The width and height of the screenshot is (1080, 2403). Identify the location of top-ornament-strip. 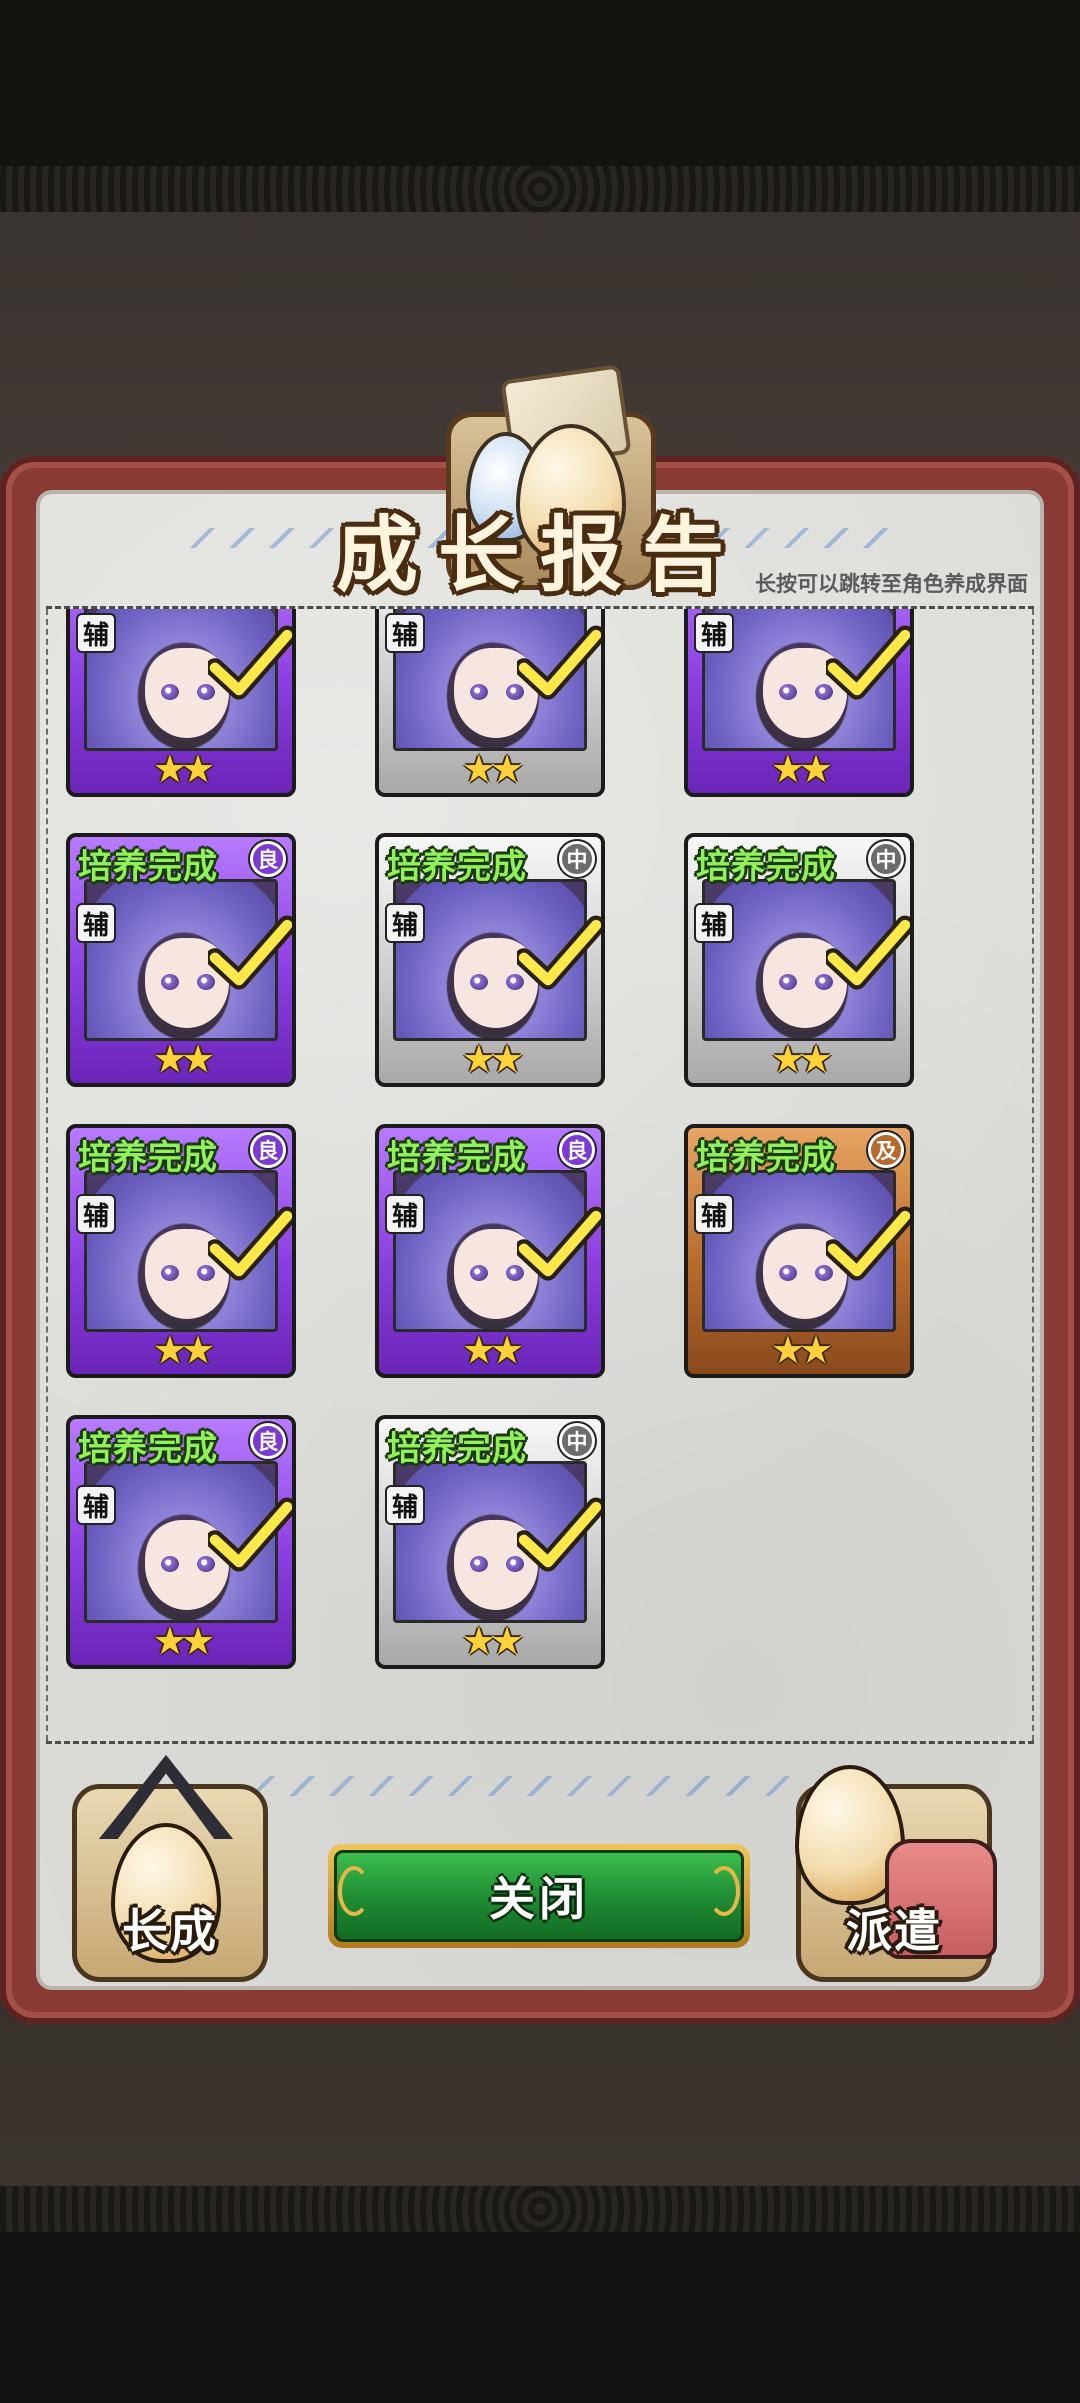
(540, 189).